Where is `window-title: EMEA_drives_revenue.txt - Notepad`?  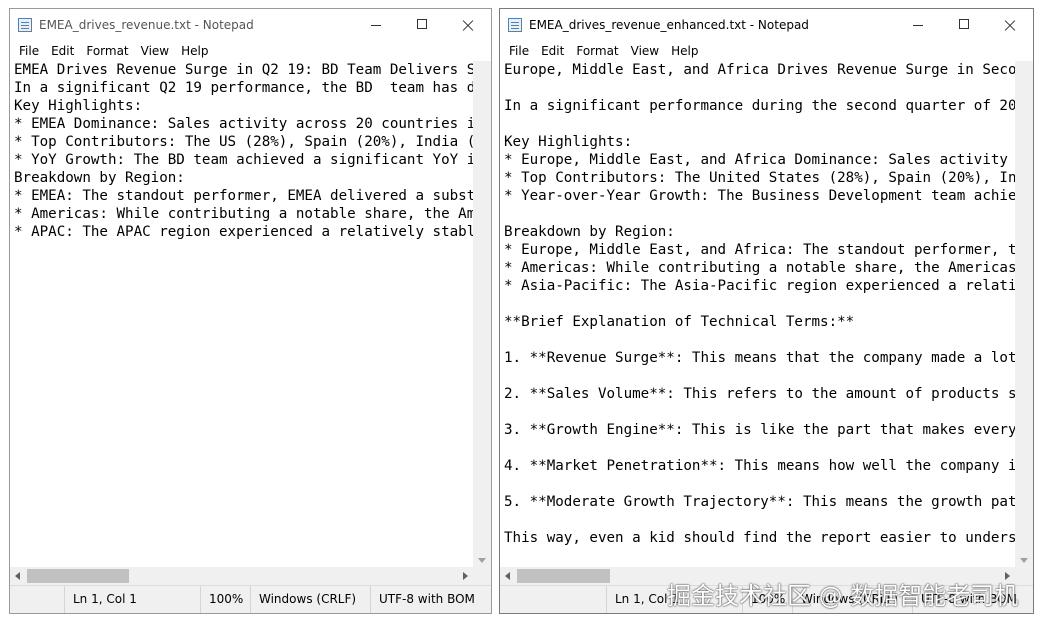
window-title: EMEA_drives_revenue.txt - Notepad is located at coordinates (146, 25).